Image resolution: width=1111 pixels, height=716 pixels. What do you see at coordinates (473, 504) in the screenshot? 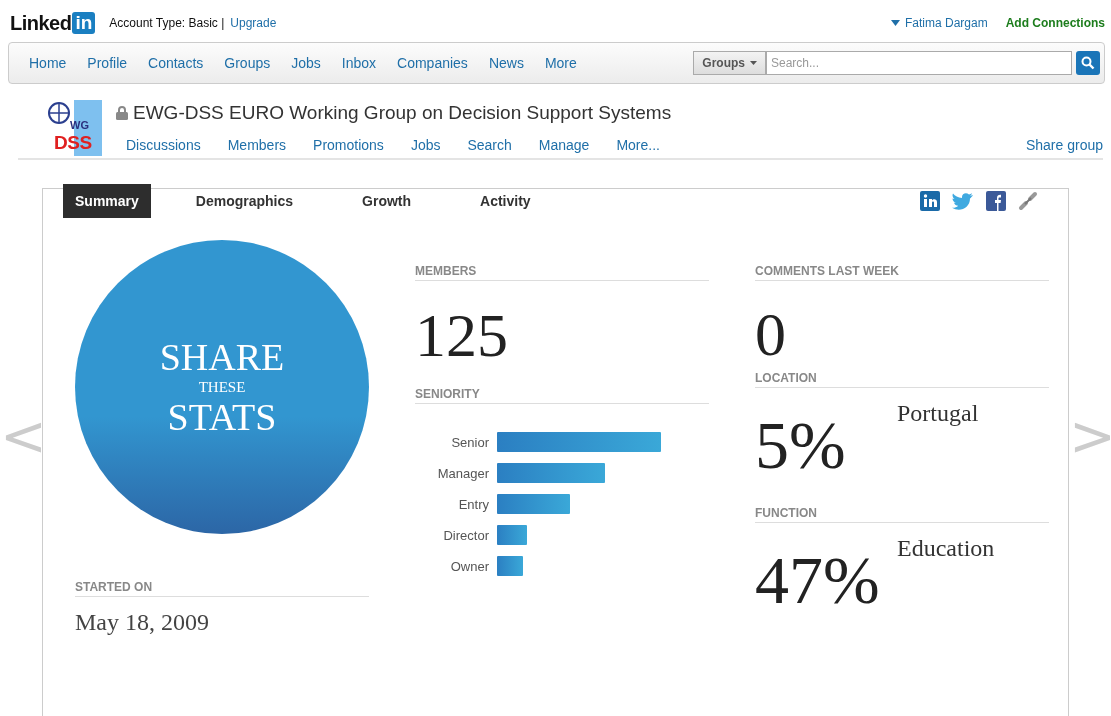
I see `bar-label: Entry` at bounding box center [473, 504].